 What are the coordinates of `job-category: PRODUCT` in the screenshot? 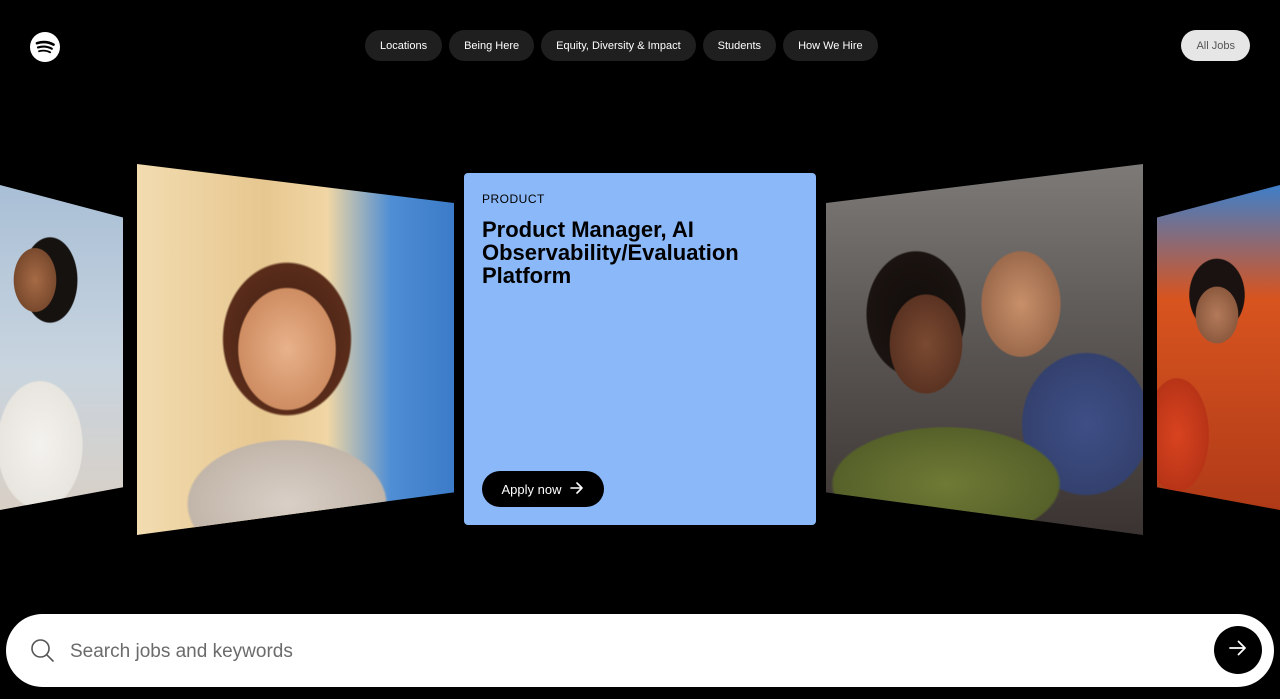 It's located at (513, 199).